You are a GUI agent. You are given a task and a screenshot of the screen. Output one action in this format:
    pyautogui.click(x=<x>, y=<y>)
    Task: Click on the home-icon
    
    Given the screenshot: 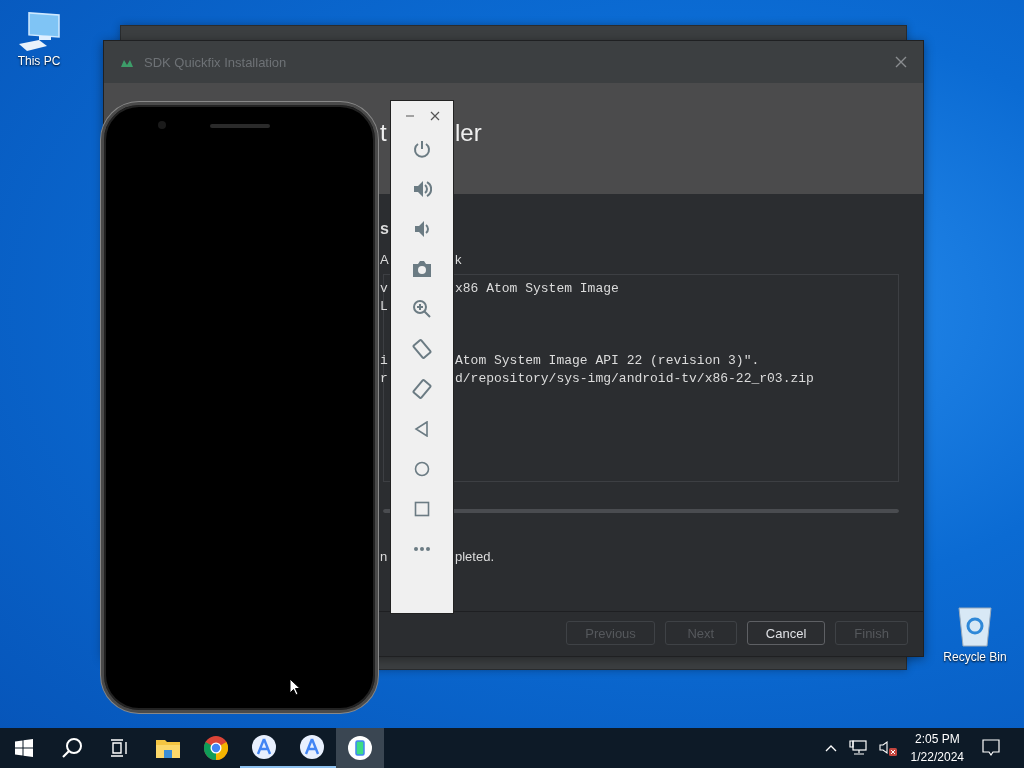 What is the action you would take?
    pyautogui.click(x=422, y=469)
    